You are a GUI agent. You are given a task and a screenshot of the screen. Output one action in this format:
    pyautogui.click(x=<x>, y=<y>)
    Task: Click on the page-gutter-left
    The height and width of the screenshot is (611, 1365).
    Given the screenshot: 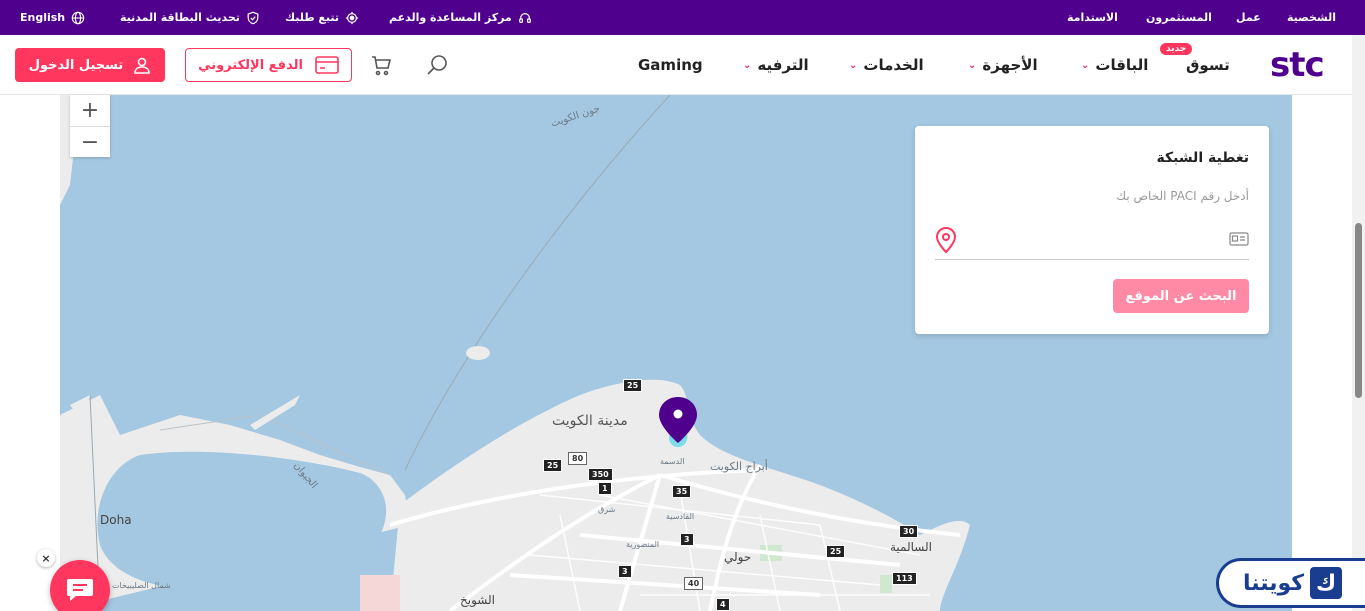 What is the action you would take?
    pyautogui.click(x=30, y=353)
    